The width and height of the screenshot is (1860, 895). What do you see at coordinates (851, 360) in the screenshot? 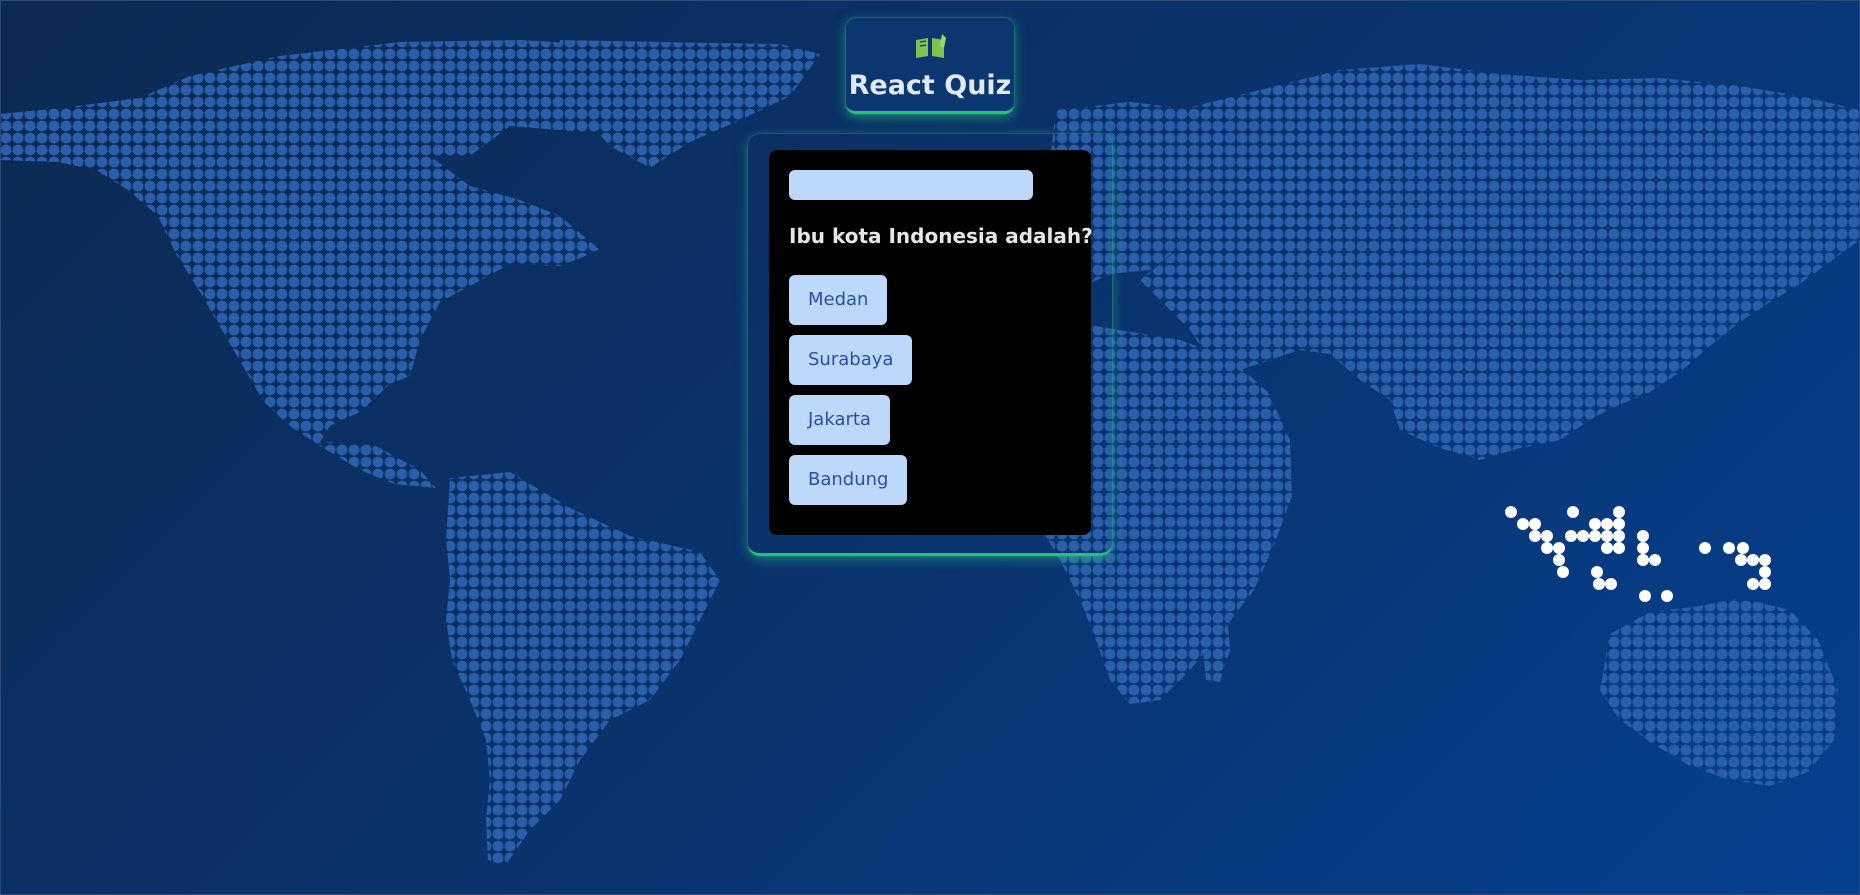
I see `answer-option-surabaya: Surabaya` at bounding box center [851, 360].